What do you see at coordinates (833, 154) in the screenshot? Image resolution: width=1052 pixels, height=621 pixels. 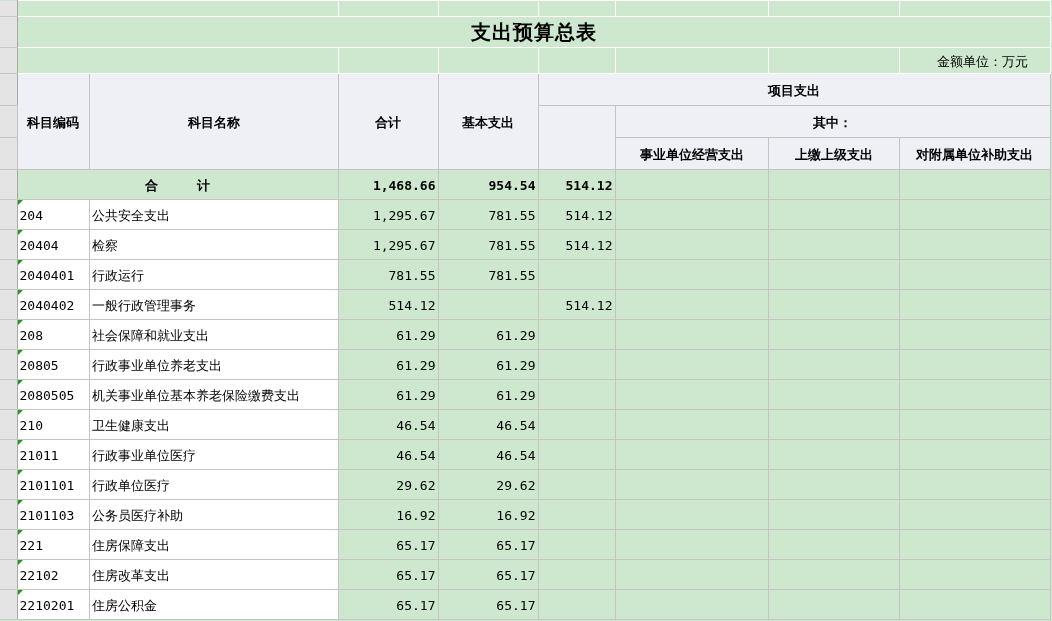 I see `column-header: 上缴上级支出` at bounding box center [833, 154].